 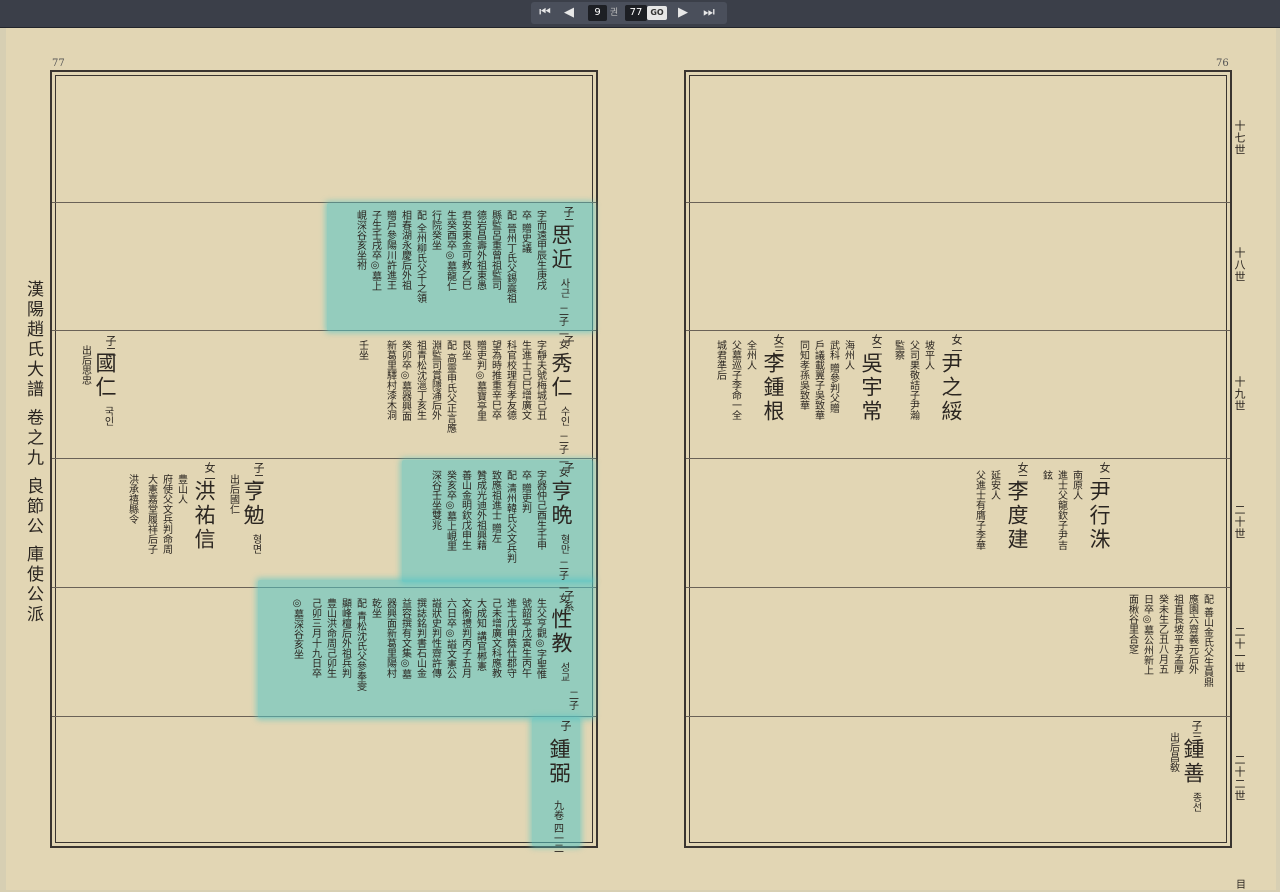 What do you see at coordinates (420, 257) in the screenshot?
I see `detail-line: 配 全州柳氏父千之領` at bounding box center [420, 257].